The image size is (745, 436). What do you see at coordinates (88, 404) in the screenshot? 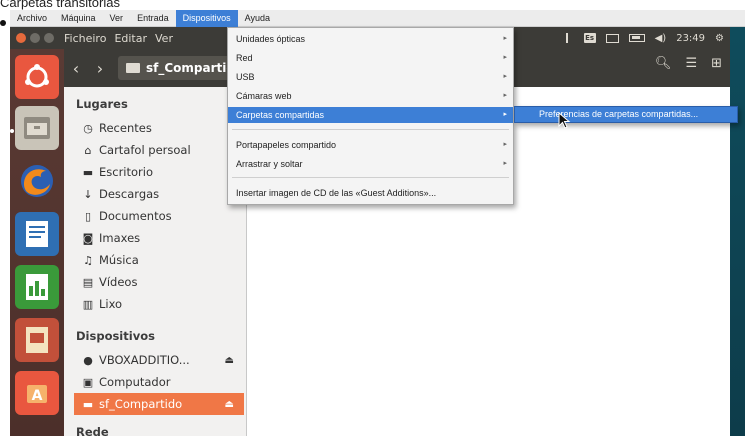
I see `folder-icon: ▬` at bounding box center [88, 404].